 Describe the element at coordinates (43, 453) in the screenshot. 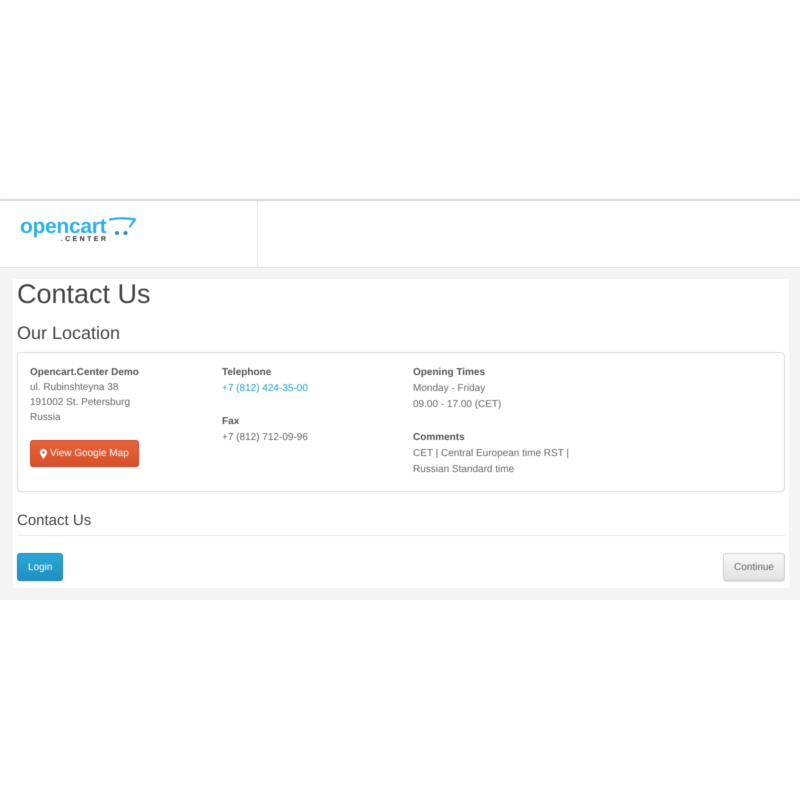

I see `map-pin-icon` at that location.